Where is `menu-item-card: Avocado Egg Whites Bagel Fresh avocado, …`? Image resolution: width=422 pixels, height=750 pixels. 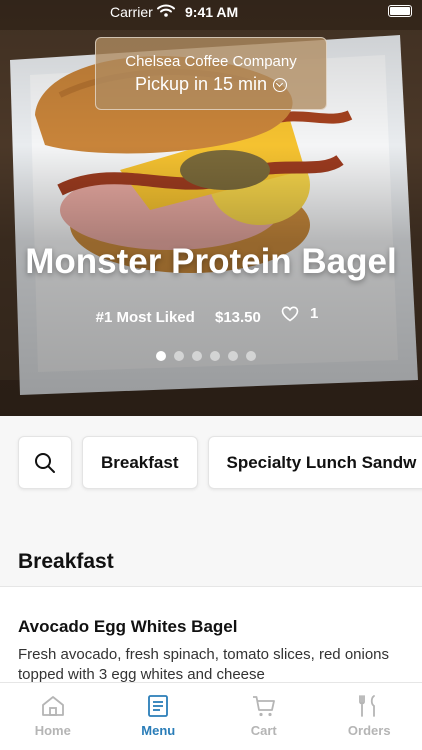
menu-item-card: Avocado Egg Whites Bagel Fresh avocado, … is located at coordinates (211, 637).